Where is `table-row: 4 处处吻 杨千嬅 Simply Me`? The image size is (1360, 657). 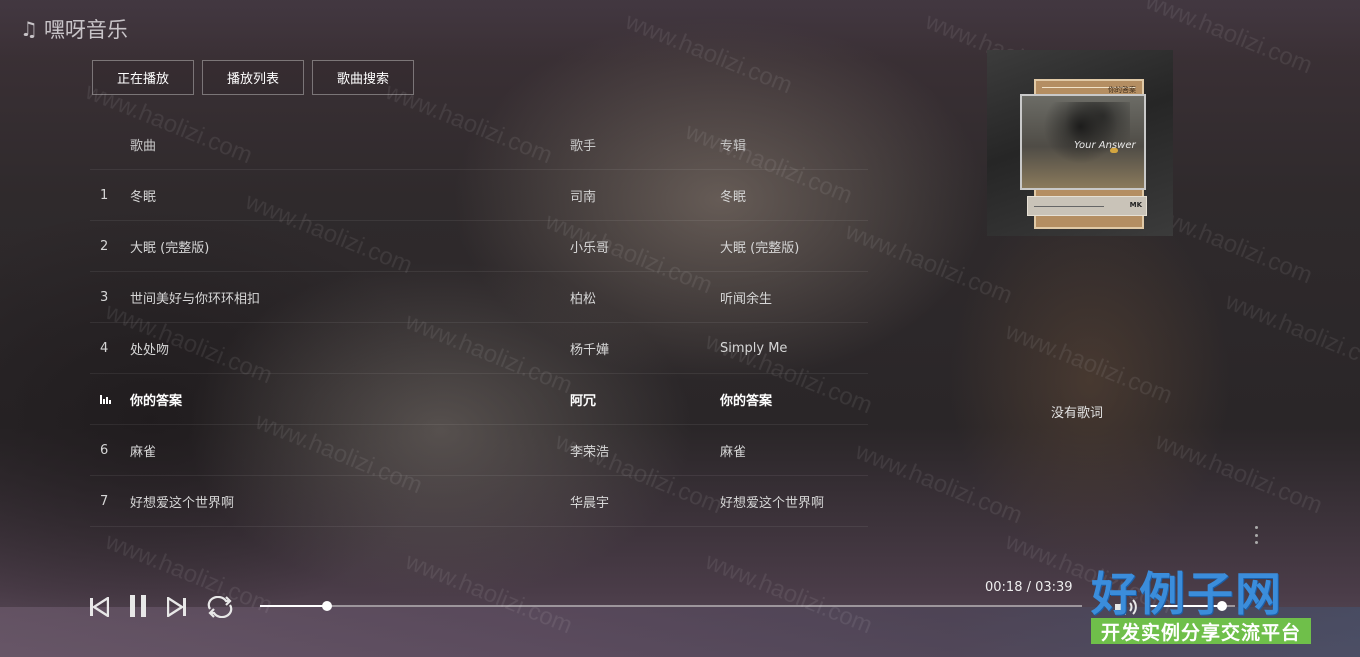
table-row: 4 处处吻 杨千嬅 Simply Me is located at coordinates (479, 348).